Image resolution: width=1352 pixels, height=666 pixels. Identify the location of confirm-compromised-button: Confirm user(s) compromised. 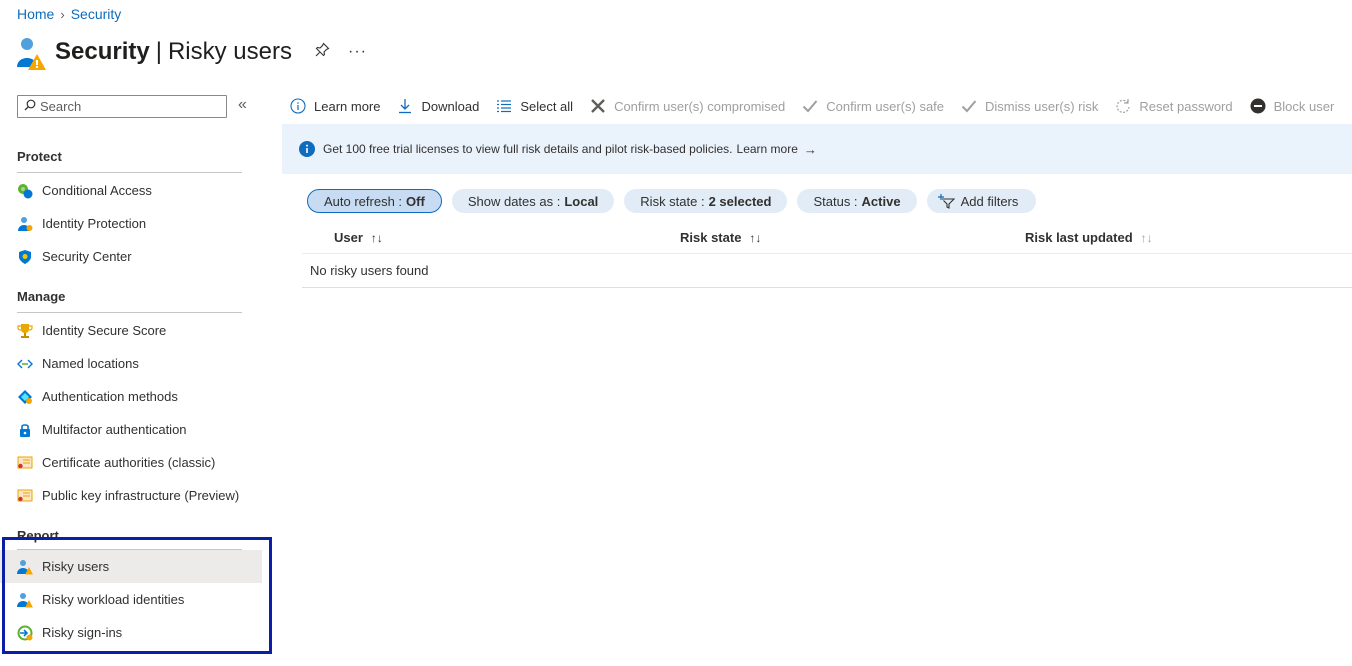
(687, 106).